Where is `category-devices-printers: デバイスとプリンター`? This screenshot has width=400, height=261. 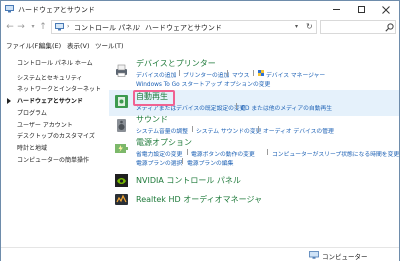
category-devices-printers: デバイスとプリンター is located at coordinates (176, 63).